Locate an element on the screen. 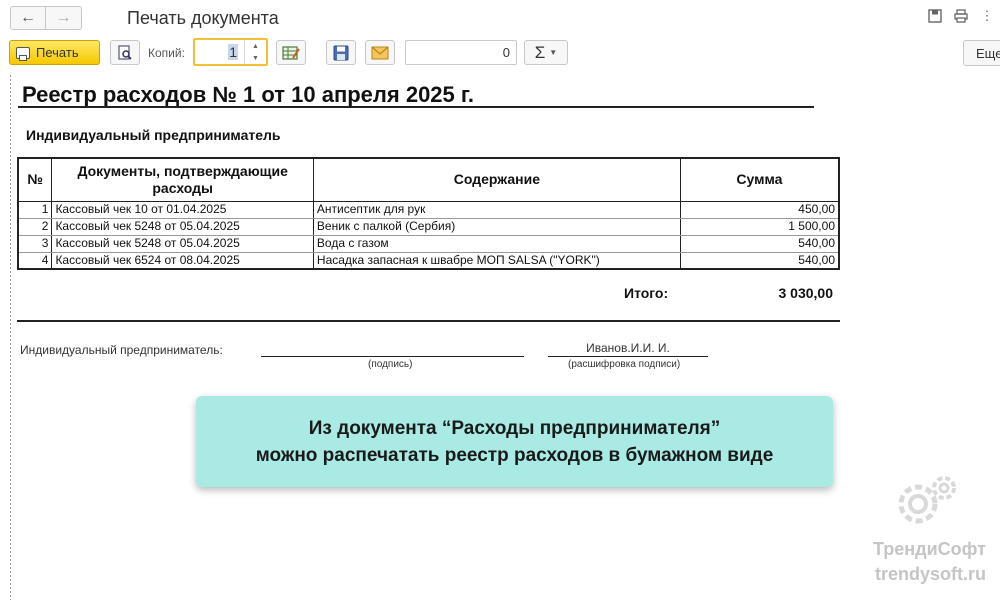 This screenshot has height=600, width=1000. row-document: Кассовый чек 10 от 01.04.2025 is located at coordinates (182, 210).